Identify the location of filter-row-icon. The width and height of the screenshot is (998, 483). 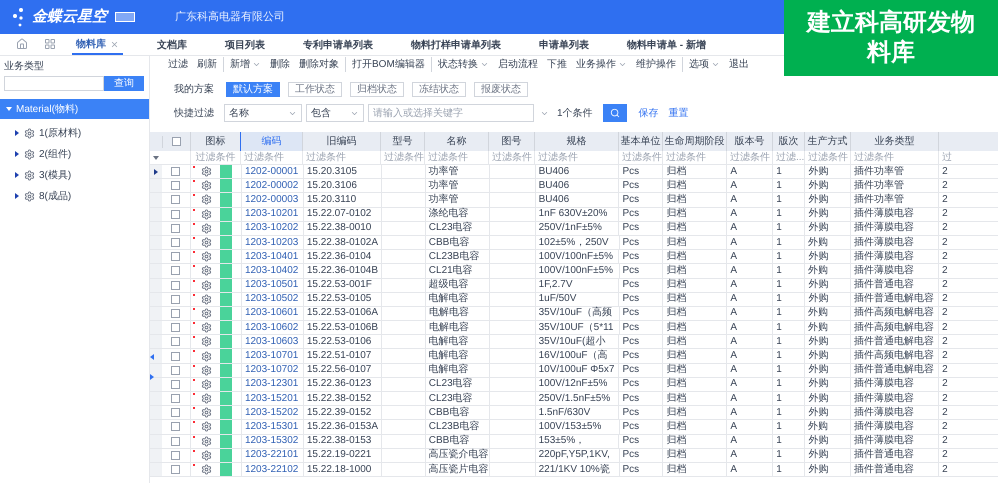
(156, 157).